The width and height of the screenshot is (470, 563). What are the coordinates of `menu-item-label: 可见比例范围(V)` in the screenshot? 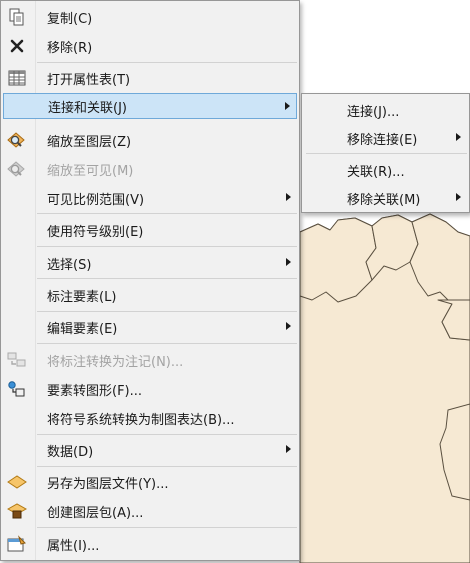 It's located at (96, 200).